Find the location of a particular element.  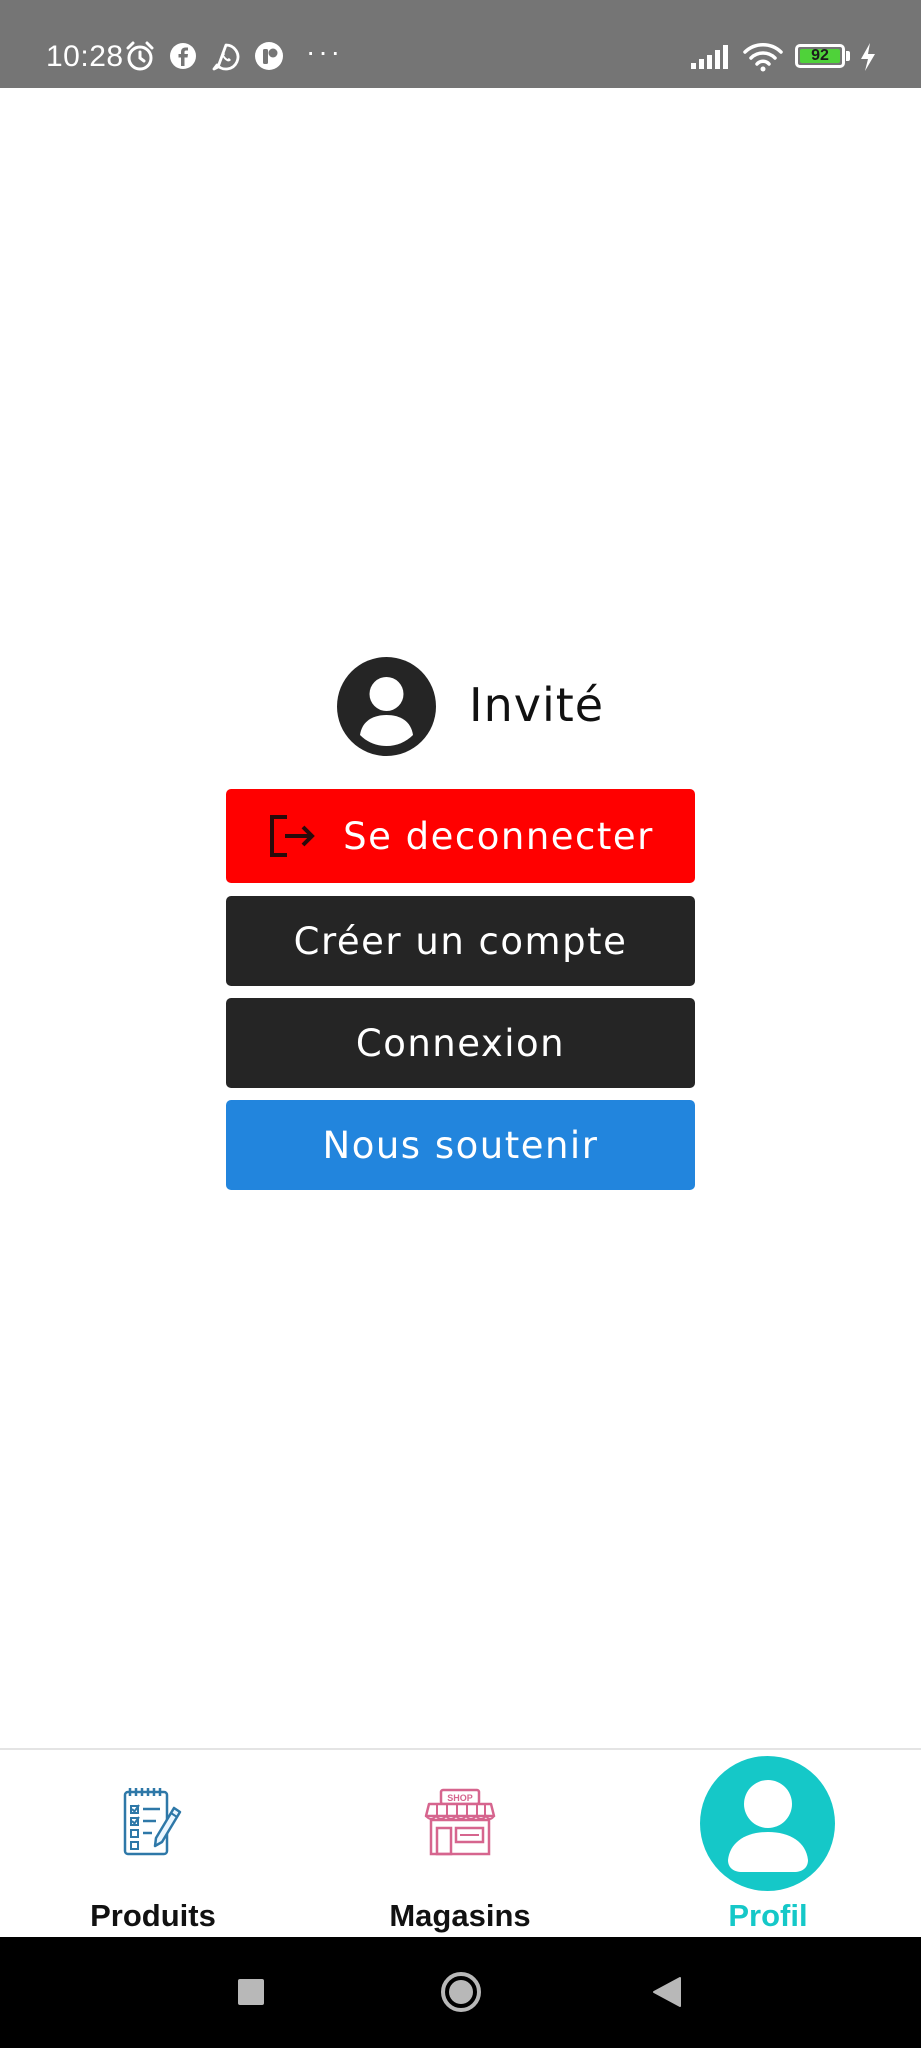

system-nav-bar is located at coordinates (460, 1992).